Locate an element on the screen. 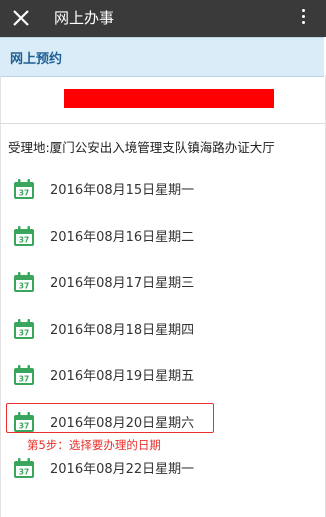 The width and height of the screenshot is (326, 517). date-label: 2016年08月17日星期三 is located at coordinates (122, 283).